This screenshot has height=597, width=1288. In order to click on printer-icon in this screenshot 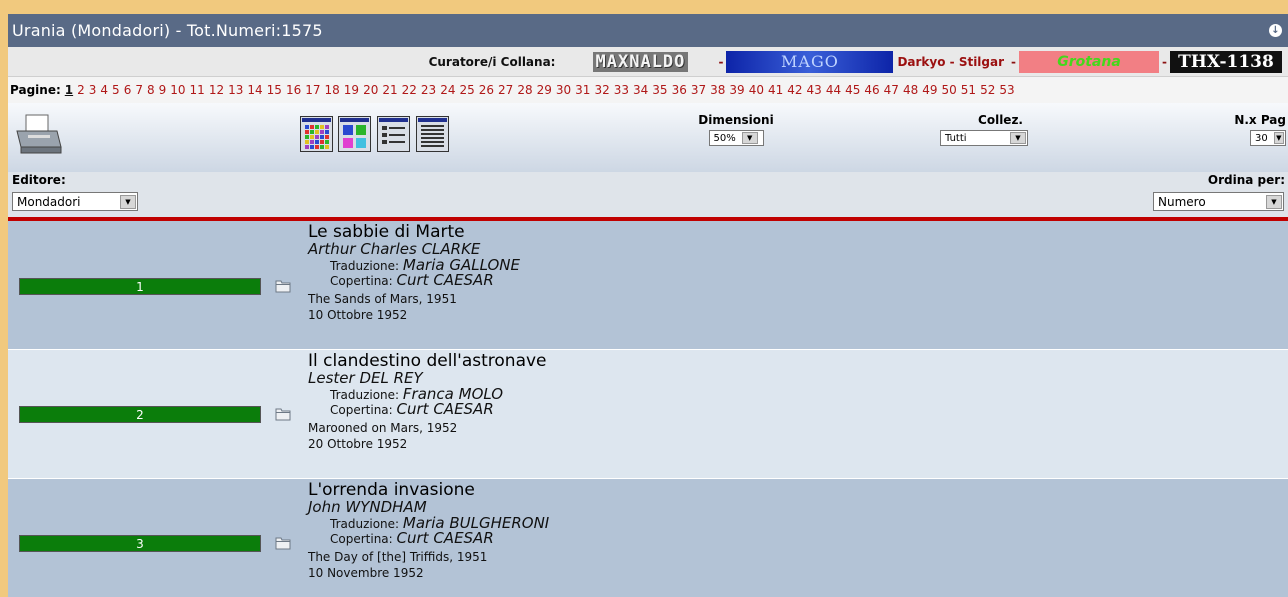, I will do `click(39, 135)`.